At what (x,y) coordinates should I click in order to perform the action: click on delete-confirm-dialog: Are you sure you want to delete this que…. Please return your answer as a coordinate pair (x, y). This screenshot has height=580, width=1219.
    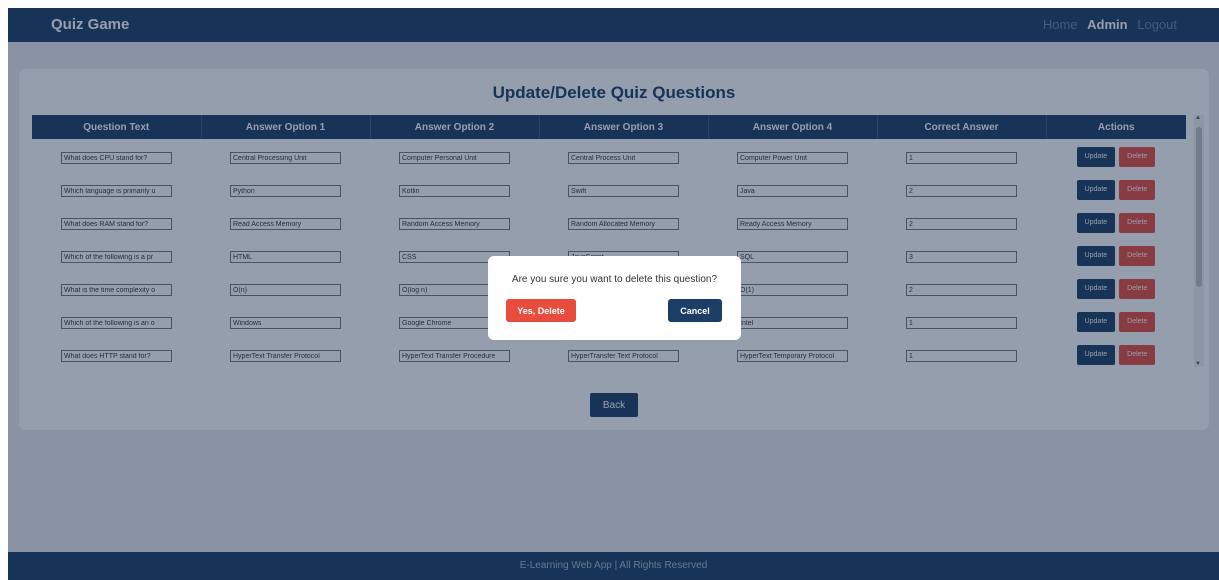
    Looking at the image, I should click on (614, 298).